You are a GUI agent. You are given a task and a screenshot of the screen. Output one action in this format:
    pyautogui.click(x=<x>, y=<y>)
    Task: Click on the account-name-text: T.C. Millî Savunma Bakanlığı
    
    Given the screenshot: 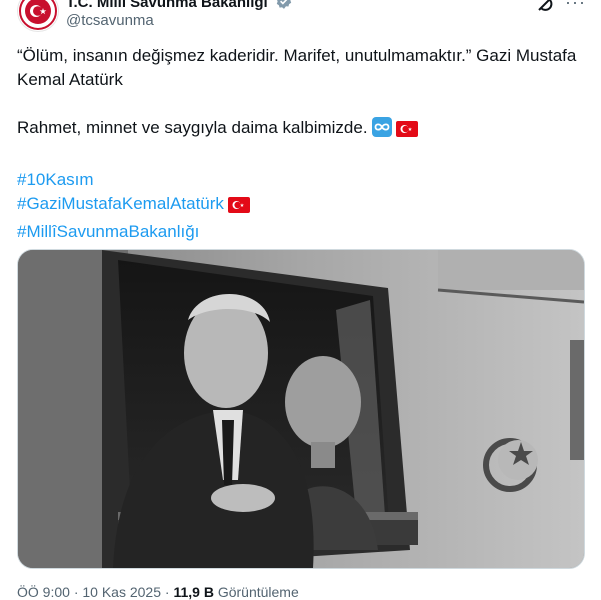 What is the action you would take?
    pyautogui.click(x=167, y=5)
    